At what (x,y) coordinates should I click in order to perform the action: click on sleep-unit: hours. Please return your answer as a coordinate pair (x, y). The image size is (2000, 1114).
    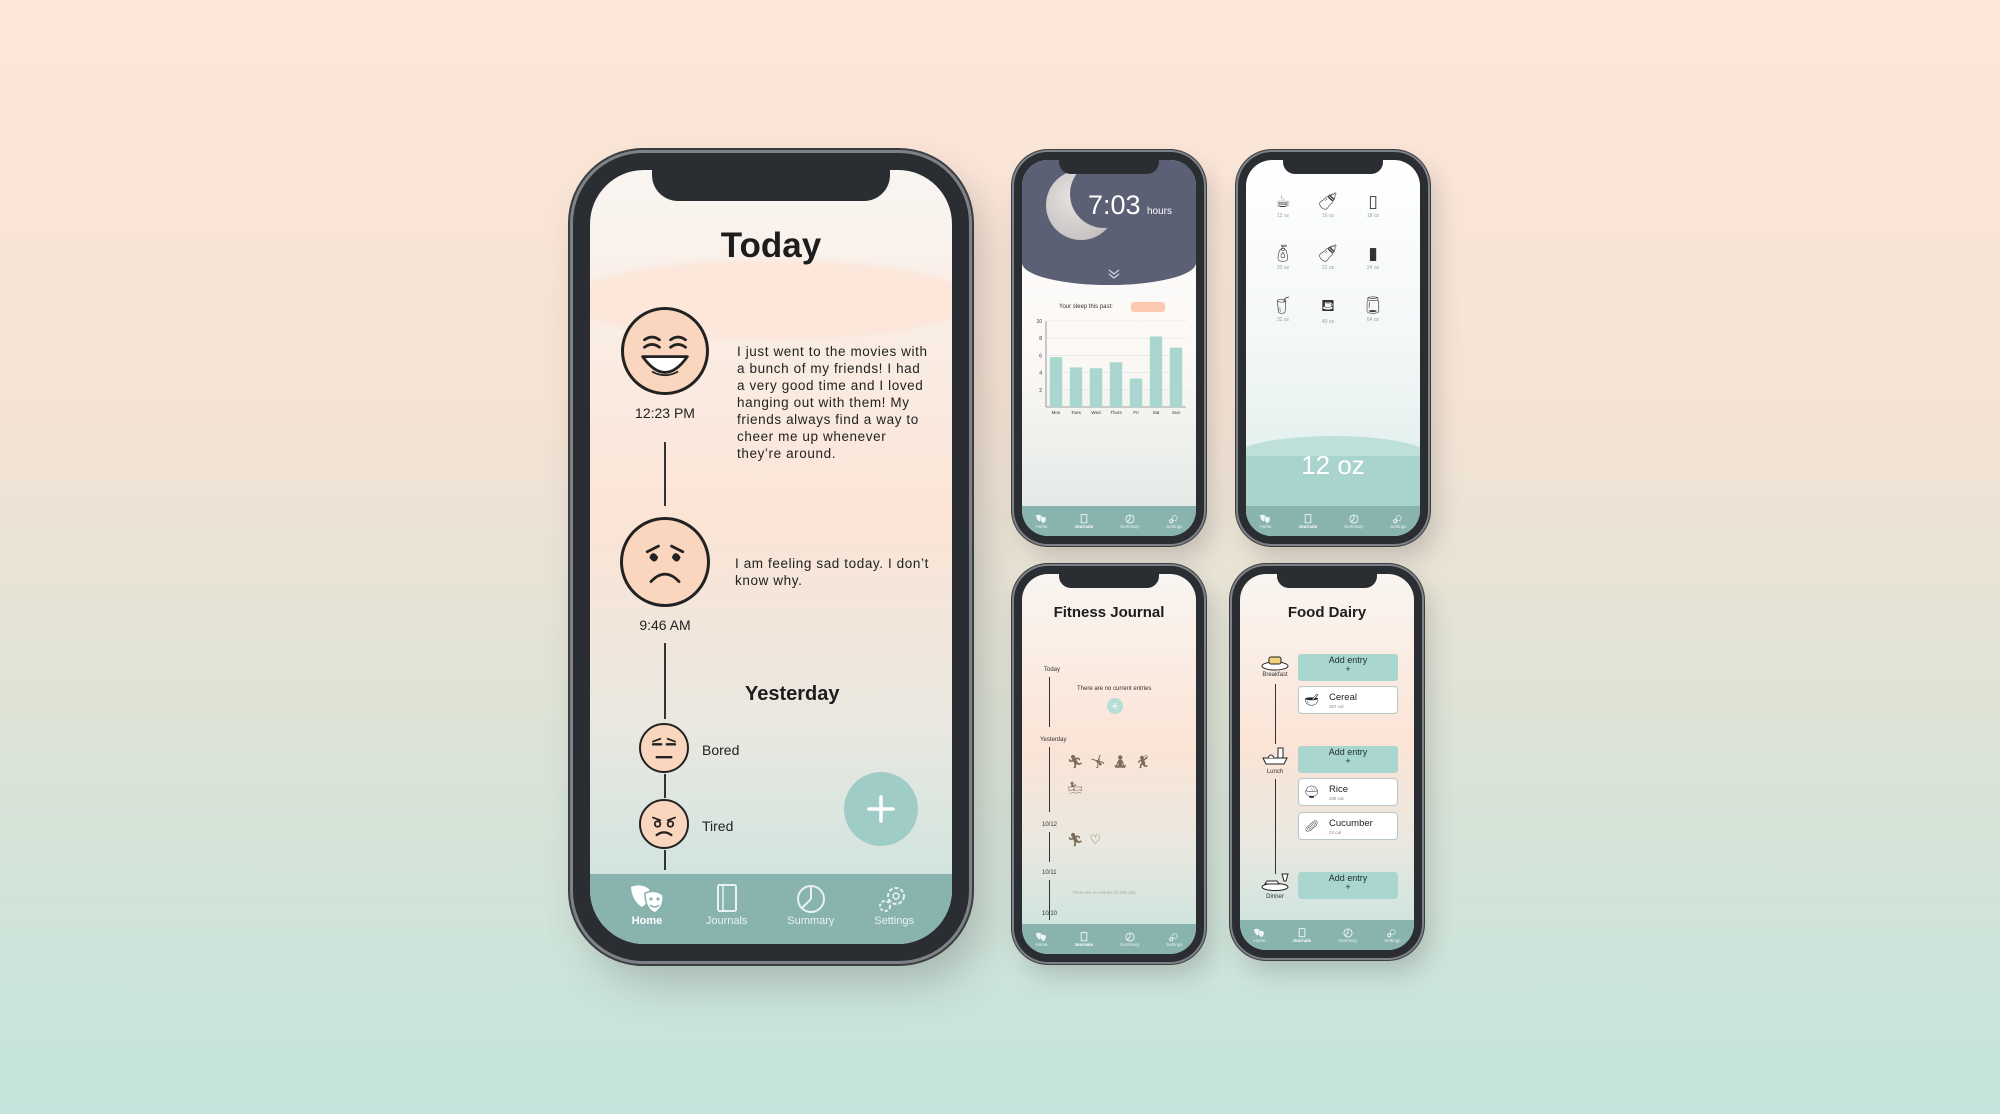
    Looking at the image, I should click on (1160, 211).